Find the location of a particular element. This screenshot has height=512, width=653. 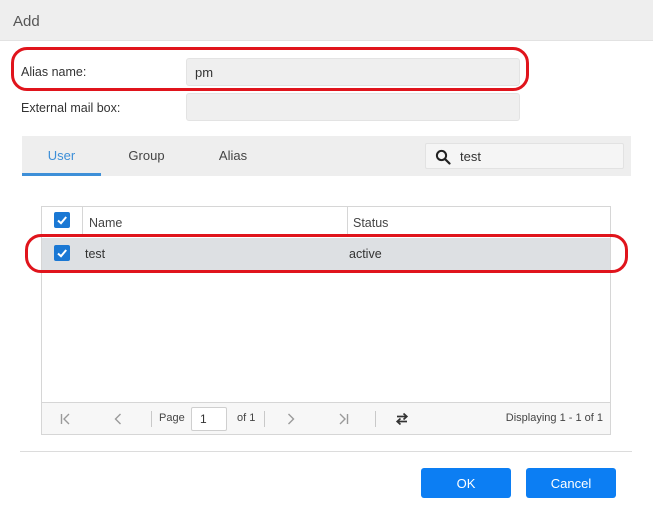

refresh-icon is located at coordinates (402, 419).